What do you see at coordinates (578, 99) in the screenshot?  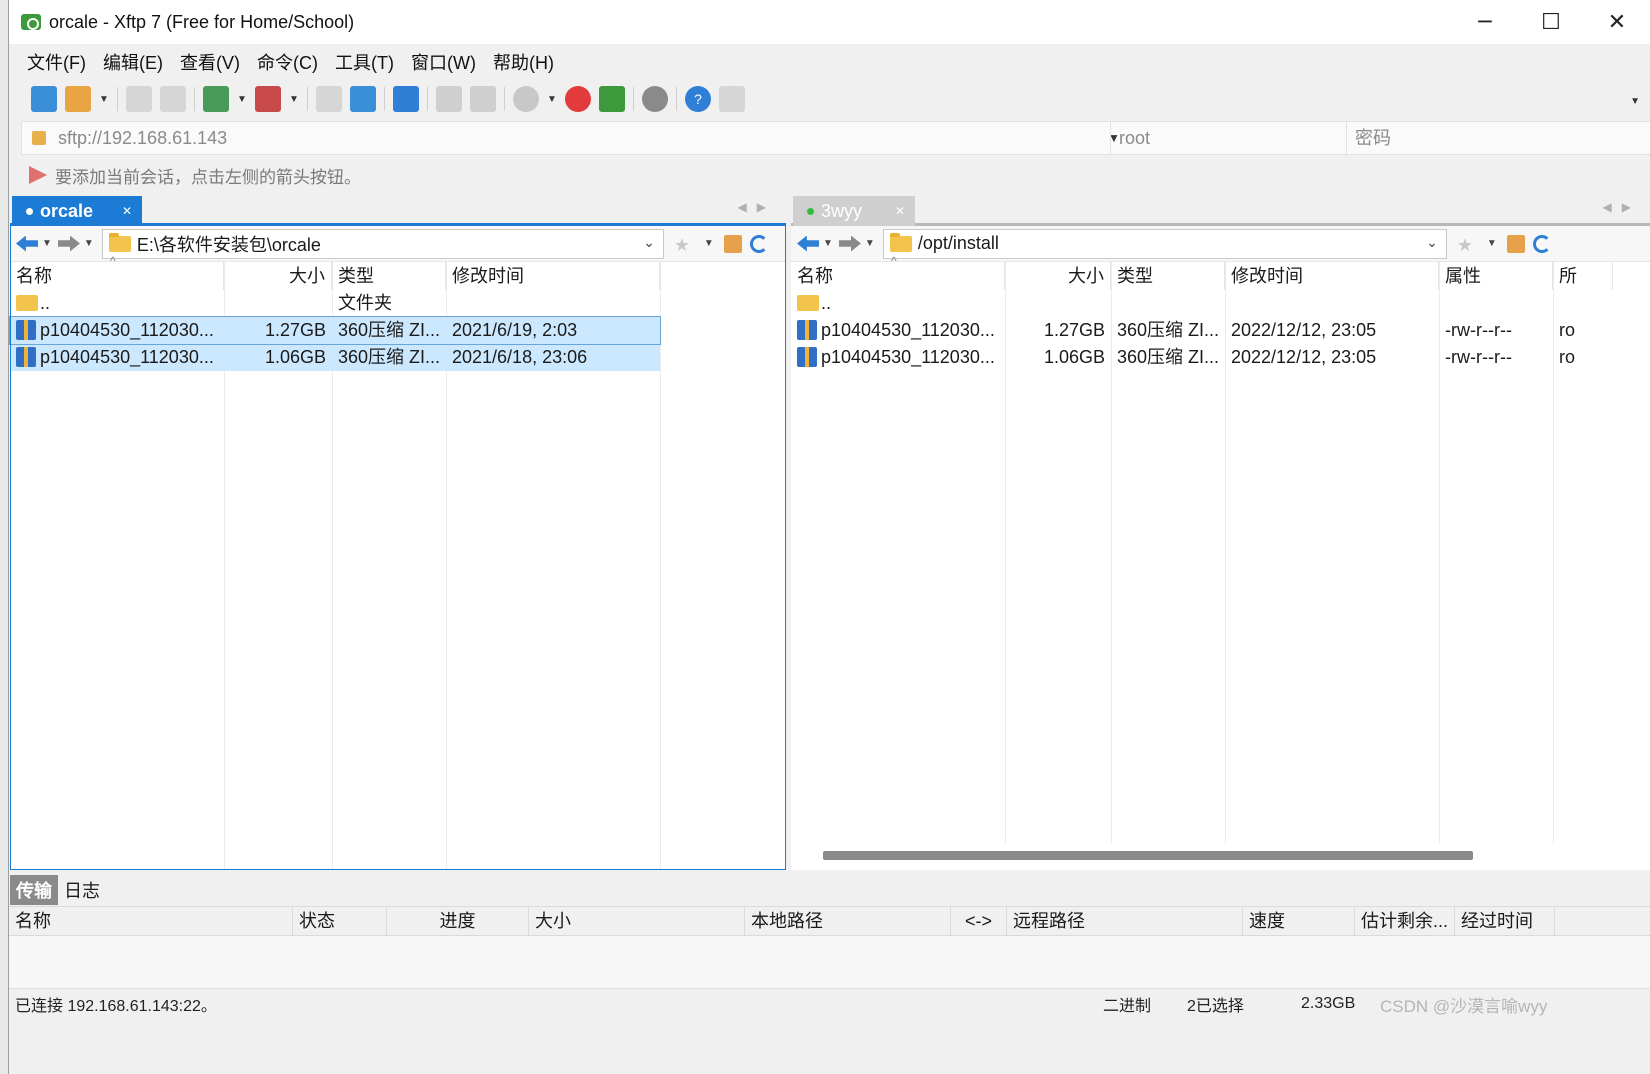 I see `xshell-icon` at bounding box center [578, 99].